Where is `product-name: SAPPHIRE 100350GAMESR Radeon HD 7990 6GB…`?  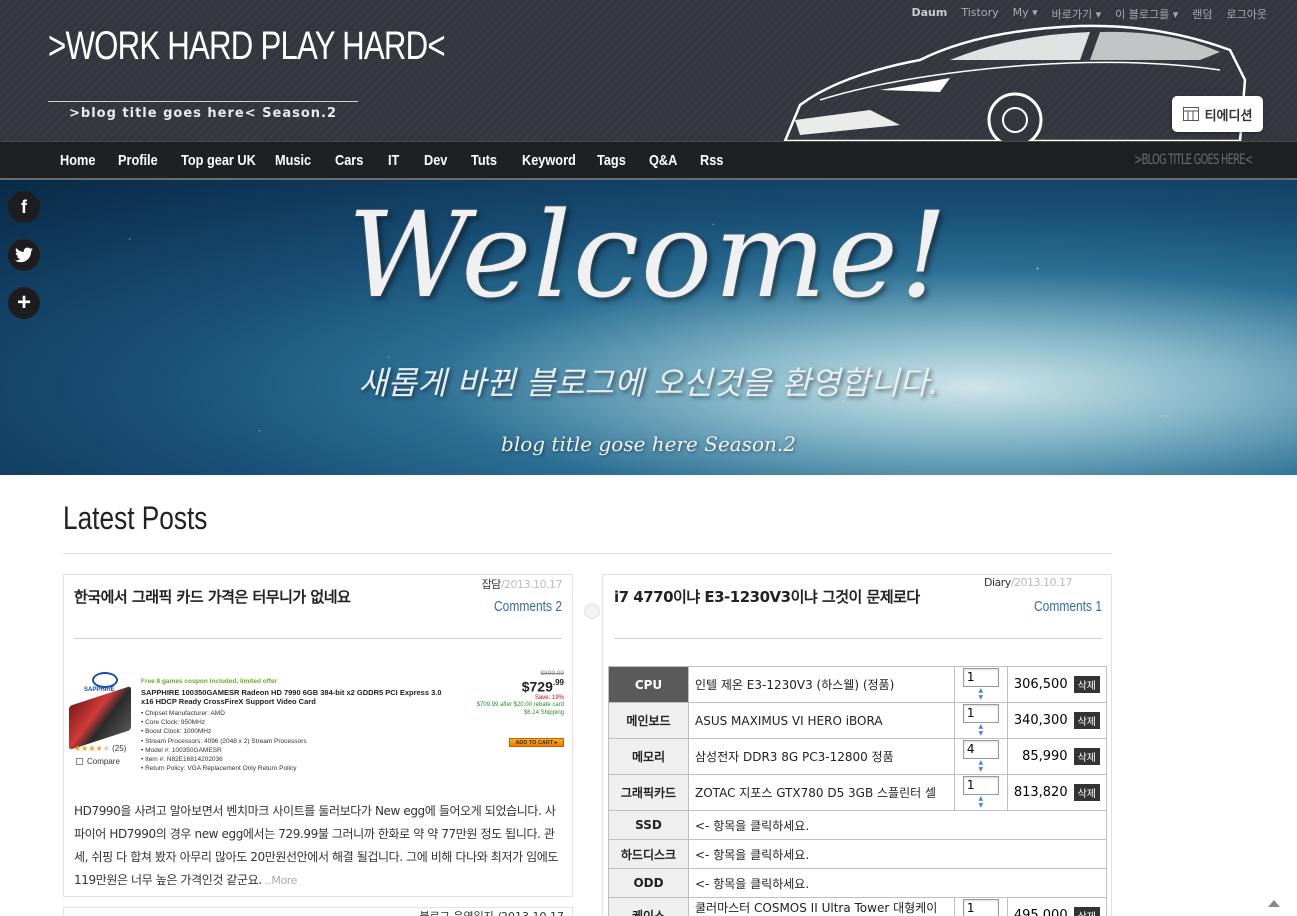 product-name: SAPPHIRE 100350GAMESR Radeon HD 7990 6GB… is located at coordinates (296, 697).